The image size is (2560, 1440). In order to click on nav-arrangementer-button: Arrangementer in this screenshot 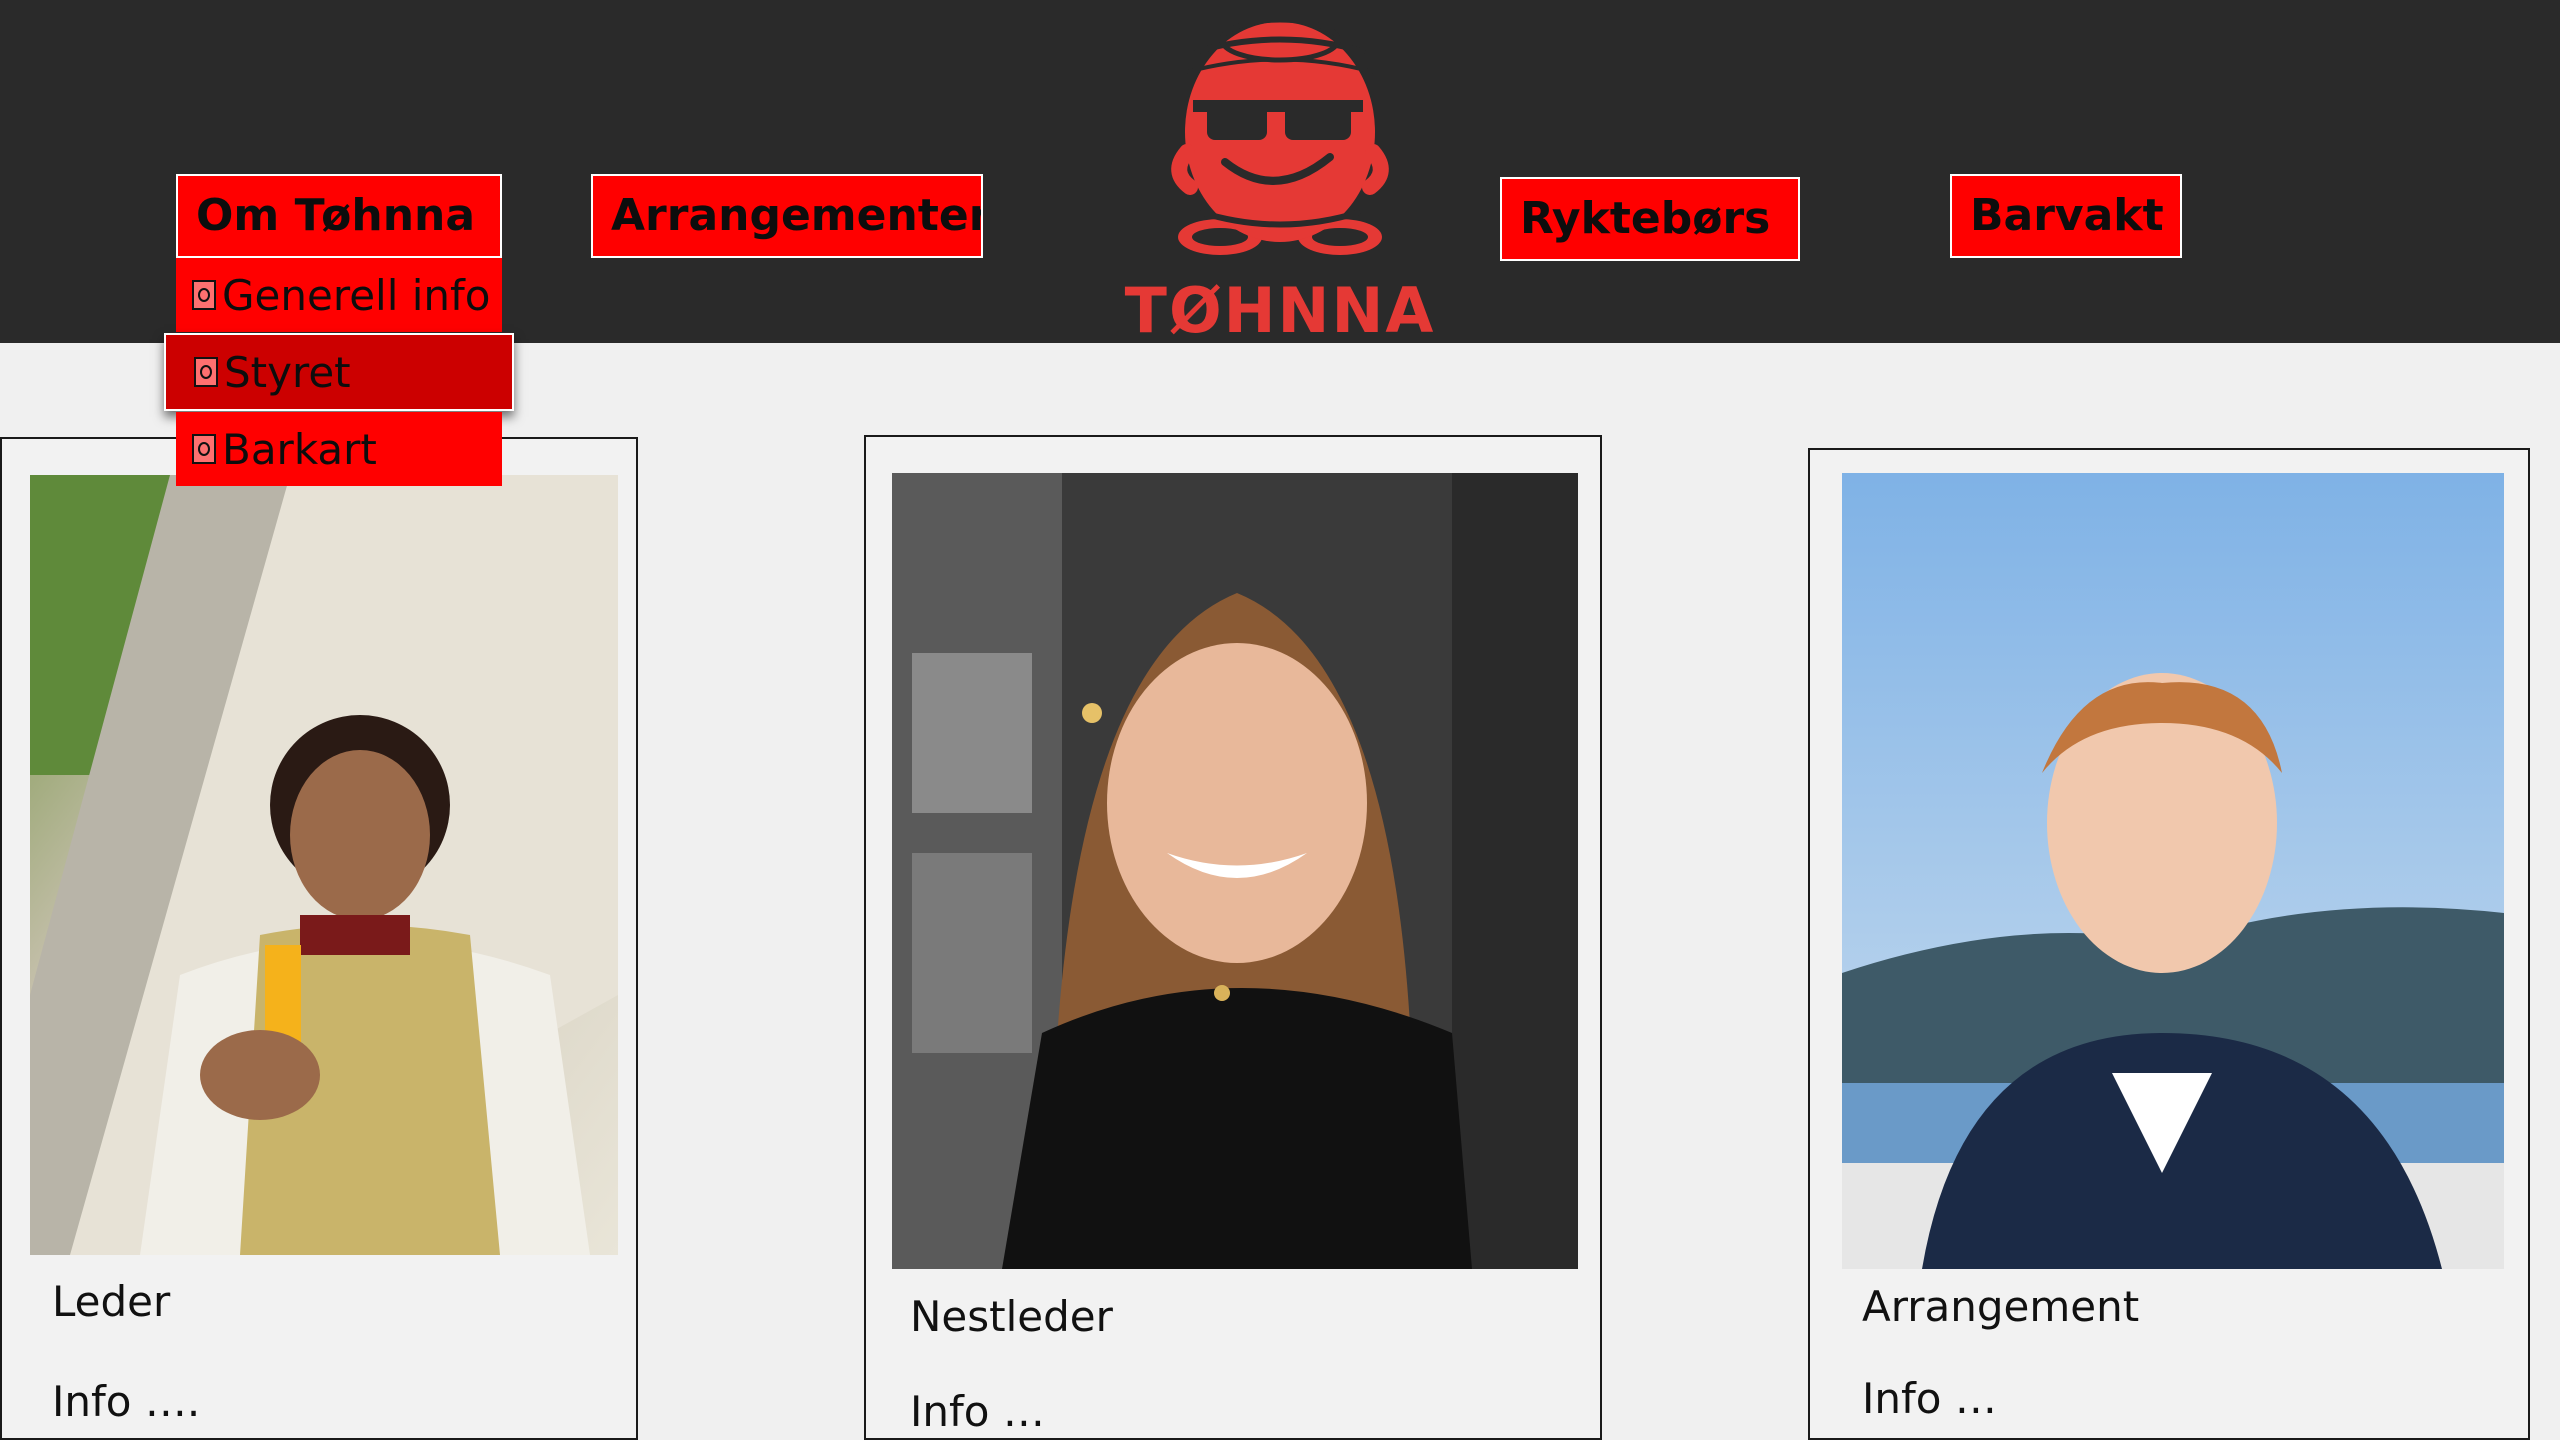, I will do `click(787, 216)`.